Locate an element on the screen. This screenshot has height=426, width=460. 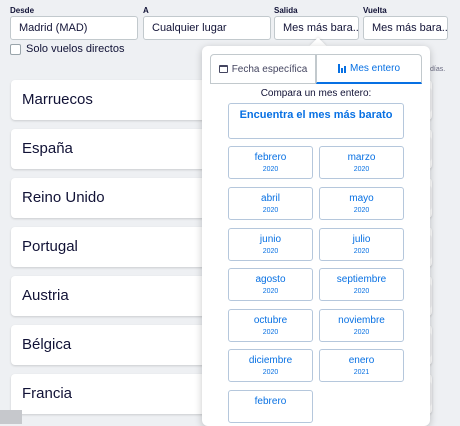
month-button: marzo 2020 is located at coordinates (361, 162).